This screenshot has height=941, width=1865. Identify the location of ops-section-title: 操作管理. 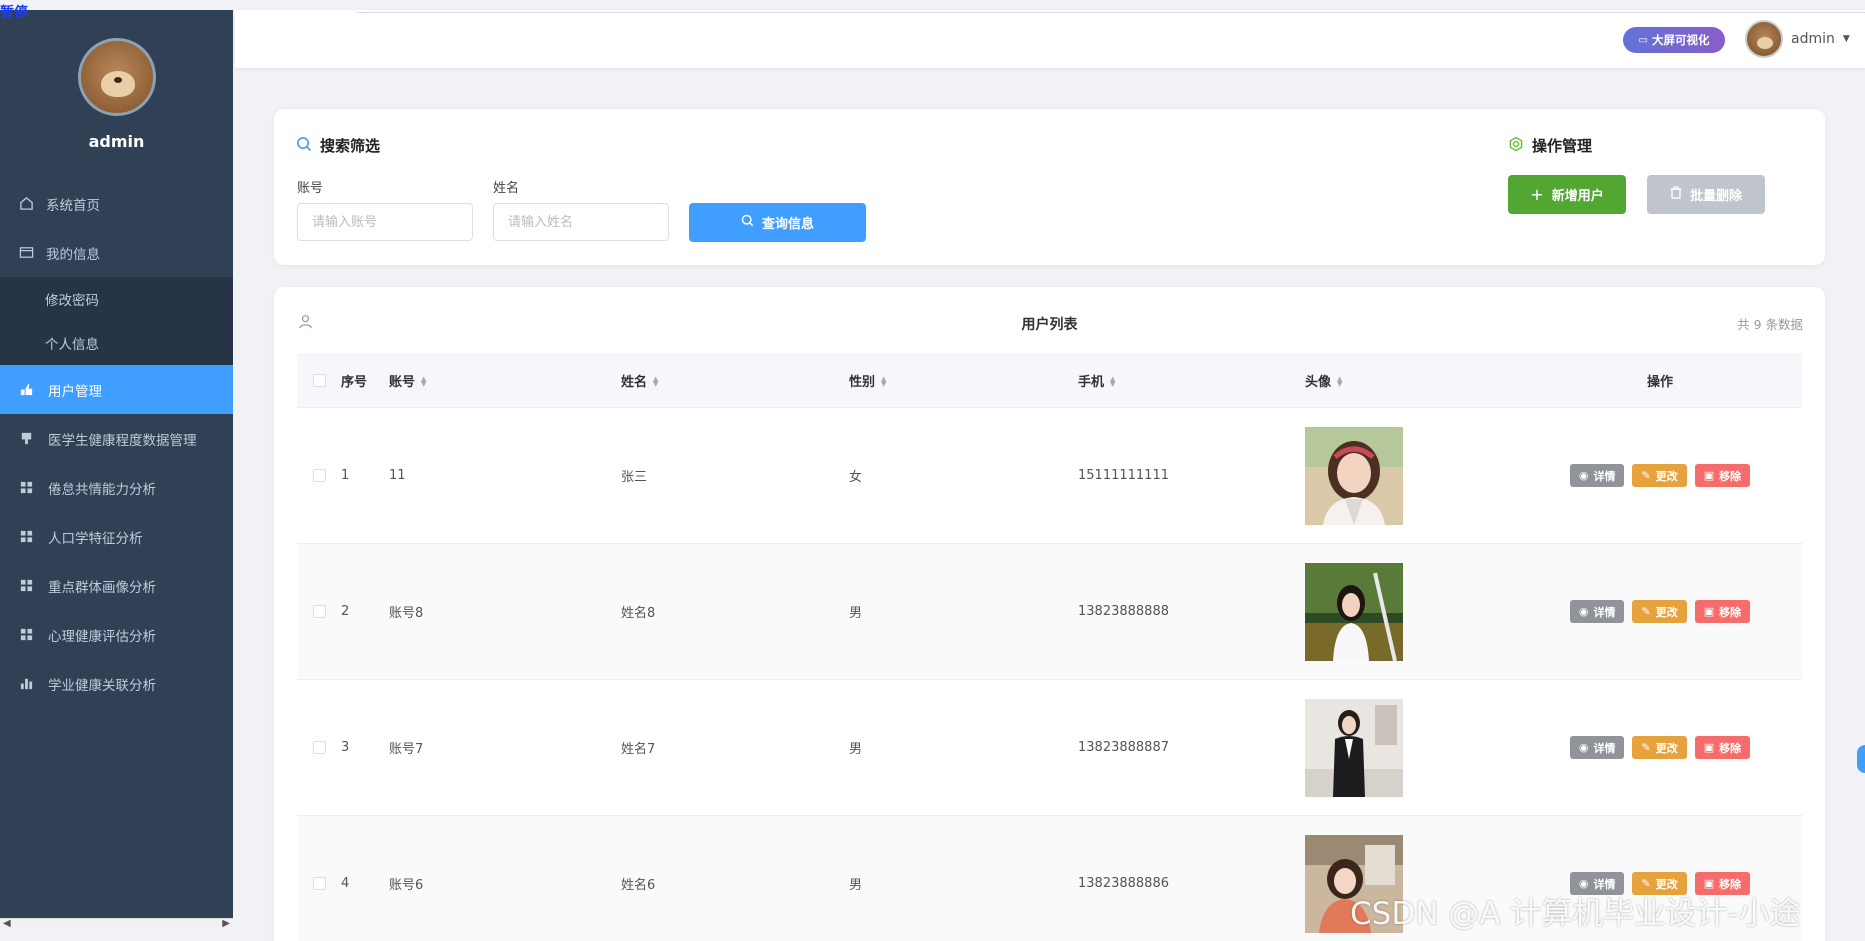
(1550, 145).